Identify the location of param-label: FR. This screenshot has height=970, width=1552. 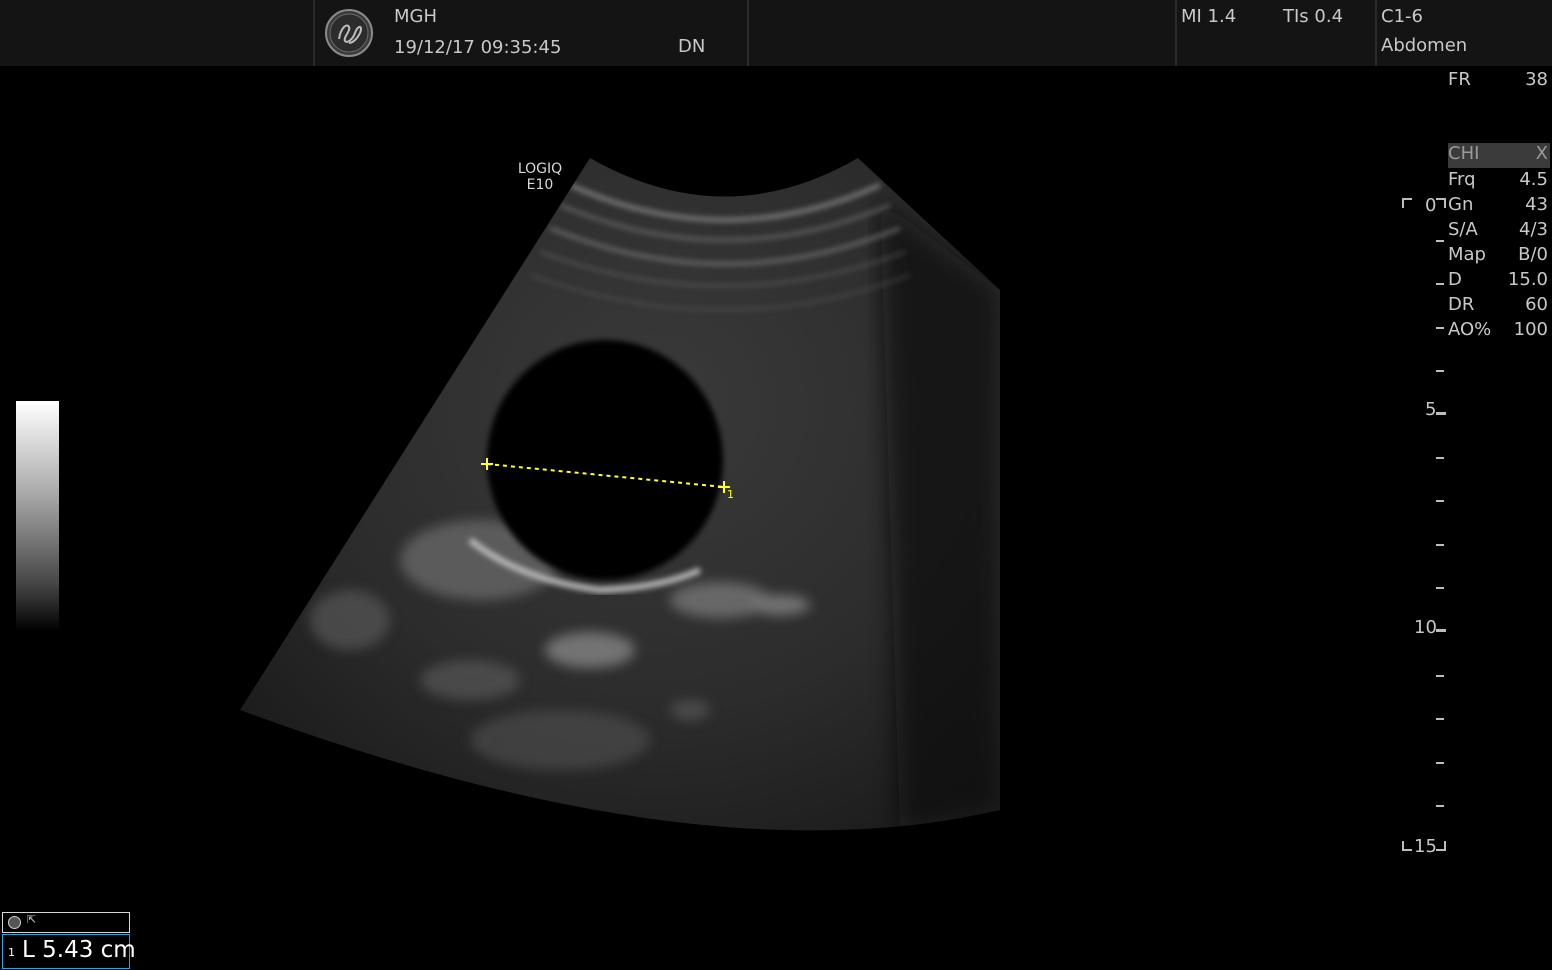
(1459, 79).